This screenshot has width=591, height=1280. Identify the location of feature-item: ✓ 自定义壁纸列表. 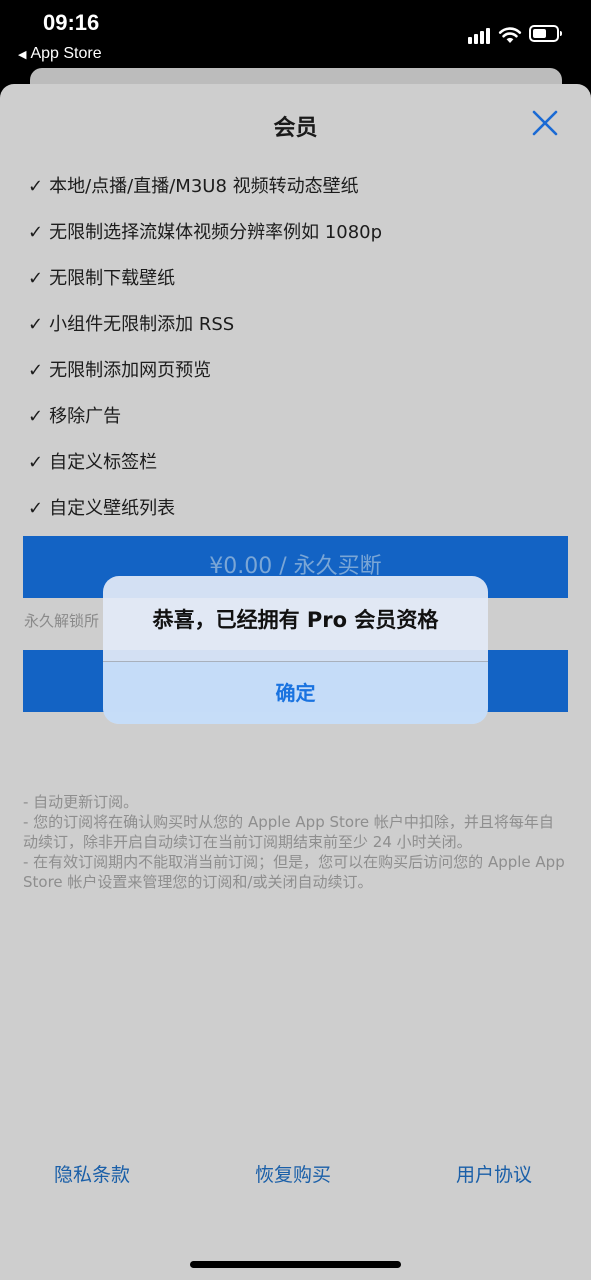
(205, 517).